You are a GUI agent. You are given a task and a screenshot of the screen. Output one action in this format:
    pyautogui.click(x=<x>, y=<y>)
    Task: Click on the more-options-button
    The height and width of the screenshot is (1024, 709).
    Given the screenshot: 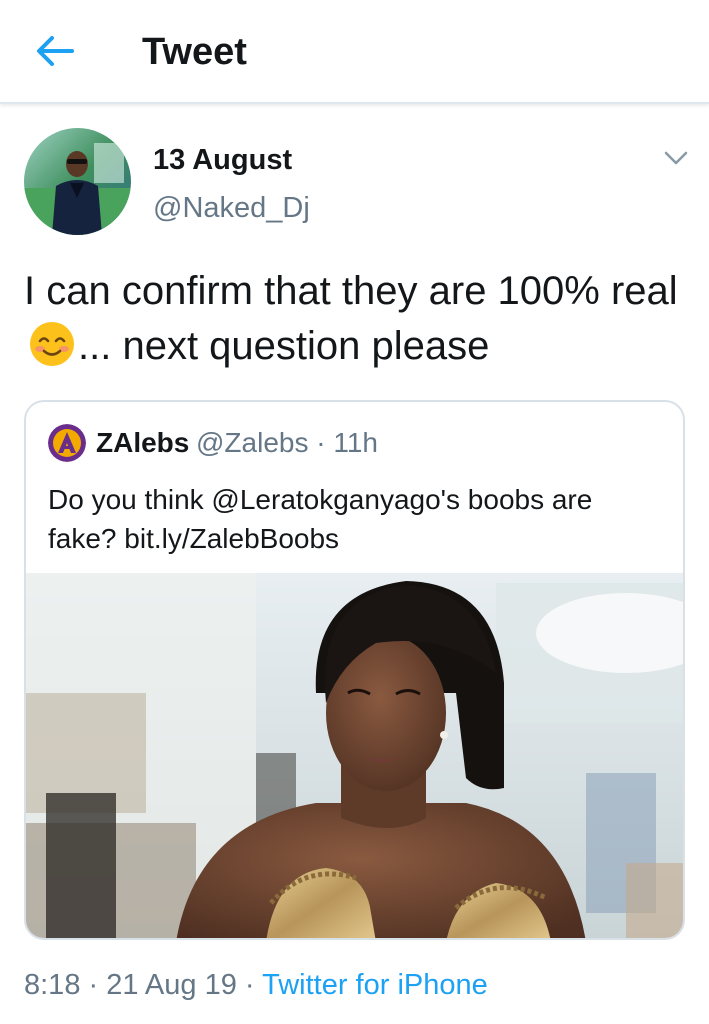 What is the action you would take?
    pyautogui.click(x=676, y=158)
    